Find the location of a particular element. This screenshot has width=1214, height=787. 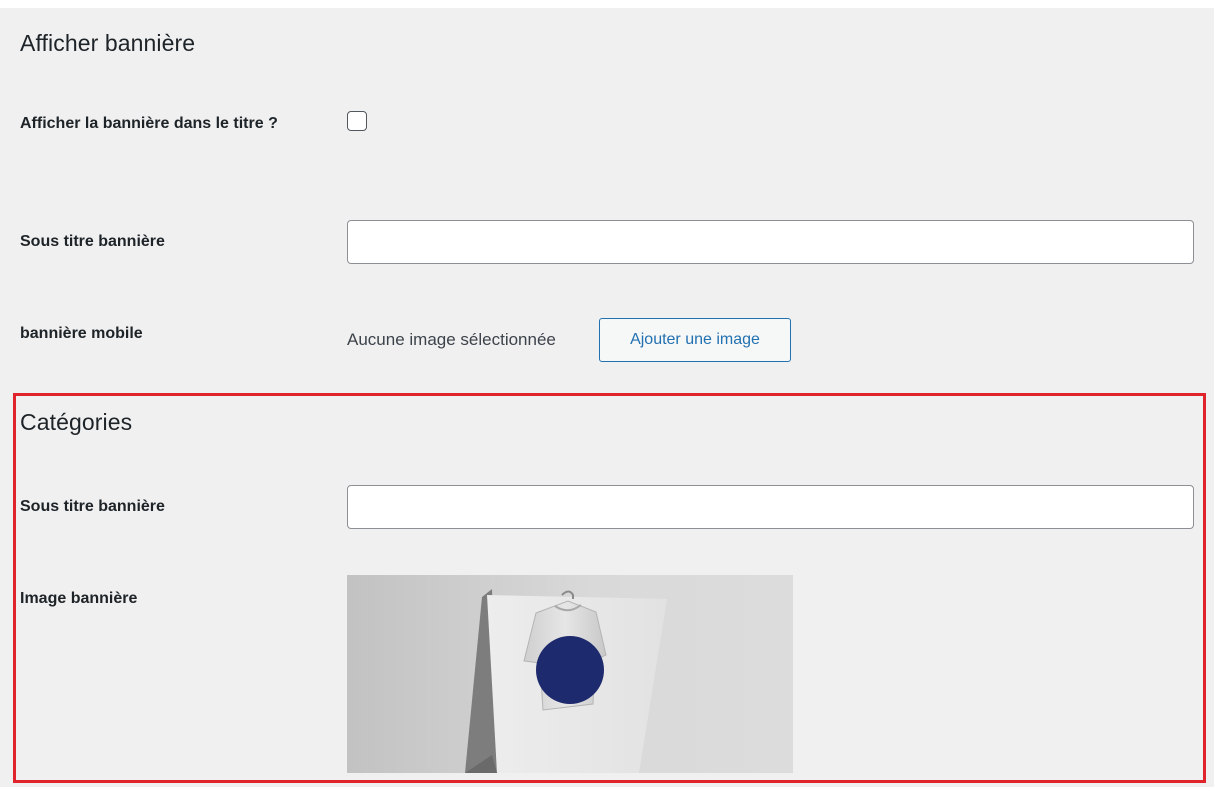

category-subtitle-input is located at coordinates (770, 507).